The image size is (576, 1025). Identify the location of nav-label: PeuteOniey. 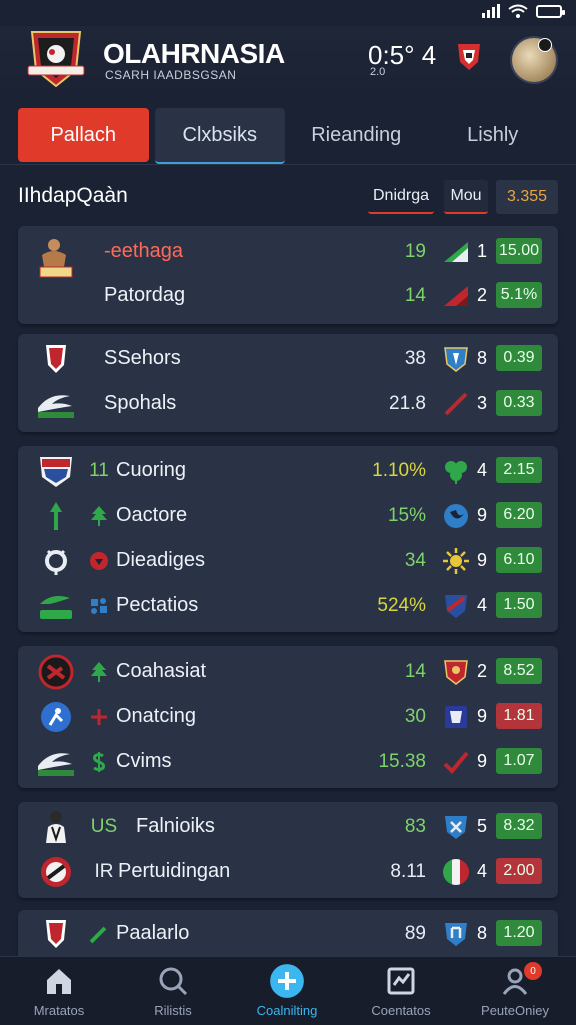
(515, 1010).